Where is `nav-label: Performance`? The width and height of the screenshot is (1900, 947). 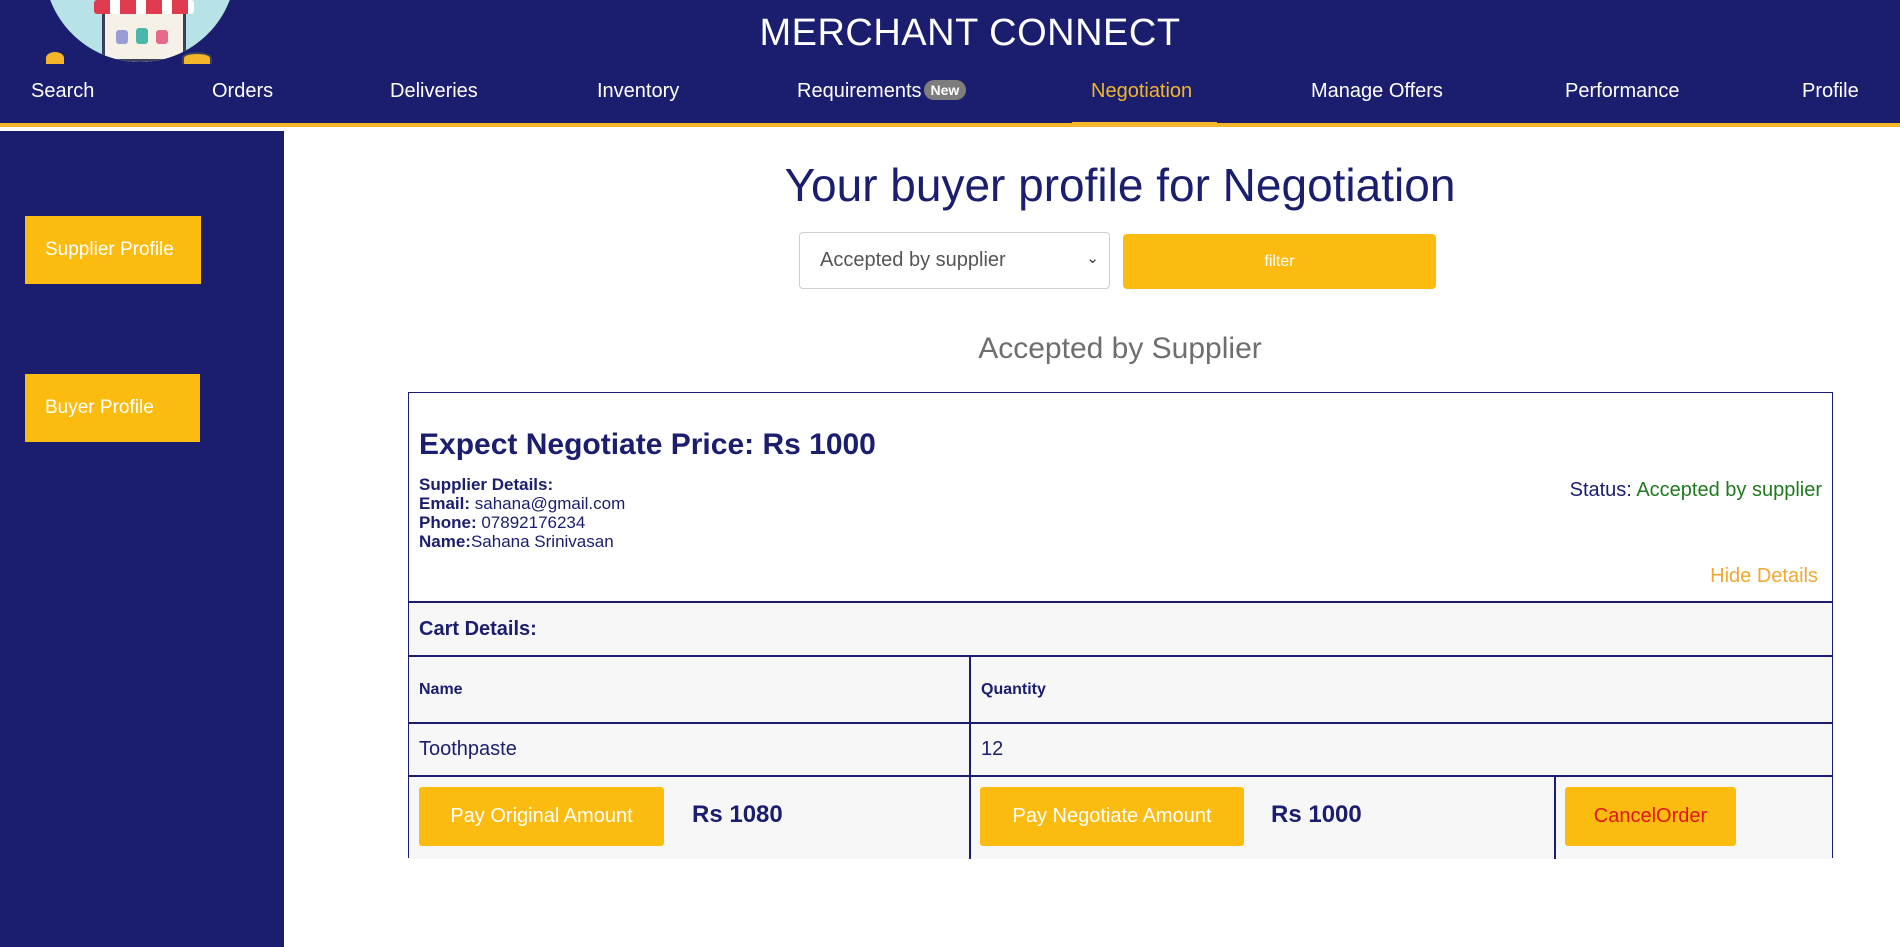 nav-label: Performance is located at coordinates (1622, 91).